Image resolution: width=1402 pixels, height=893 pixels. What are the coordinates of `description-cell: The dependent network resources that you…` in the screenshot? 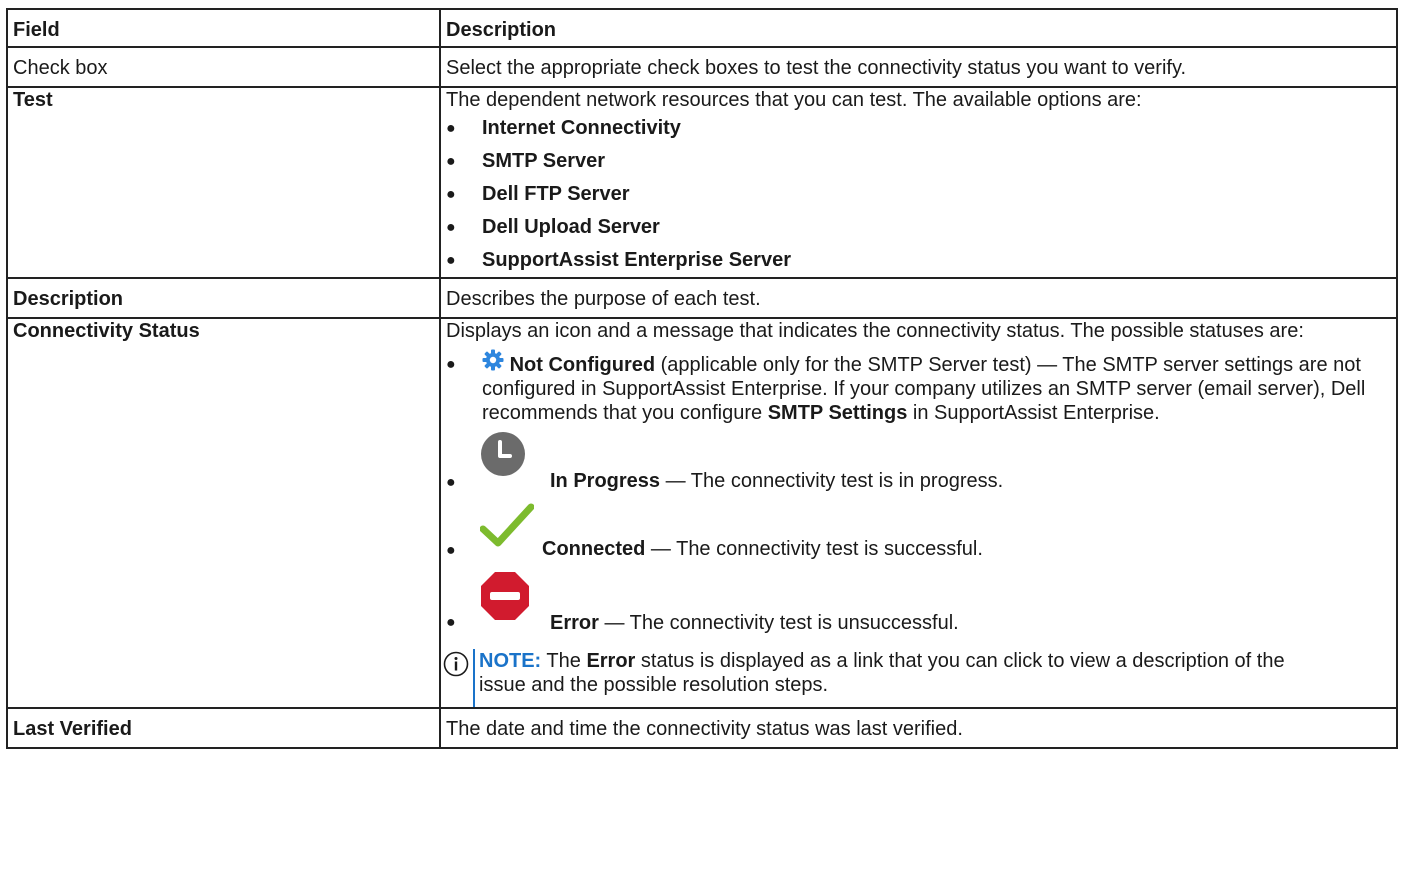 It's located at (918, 182).